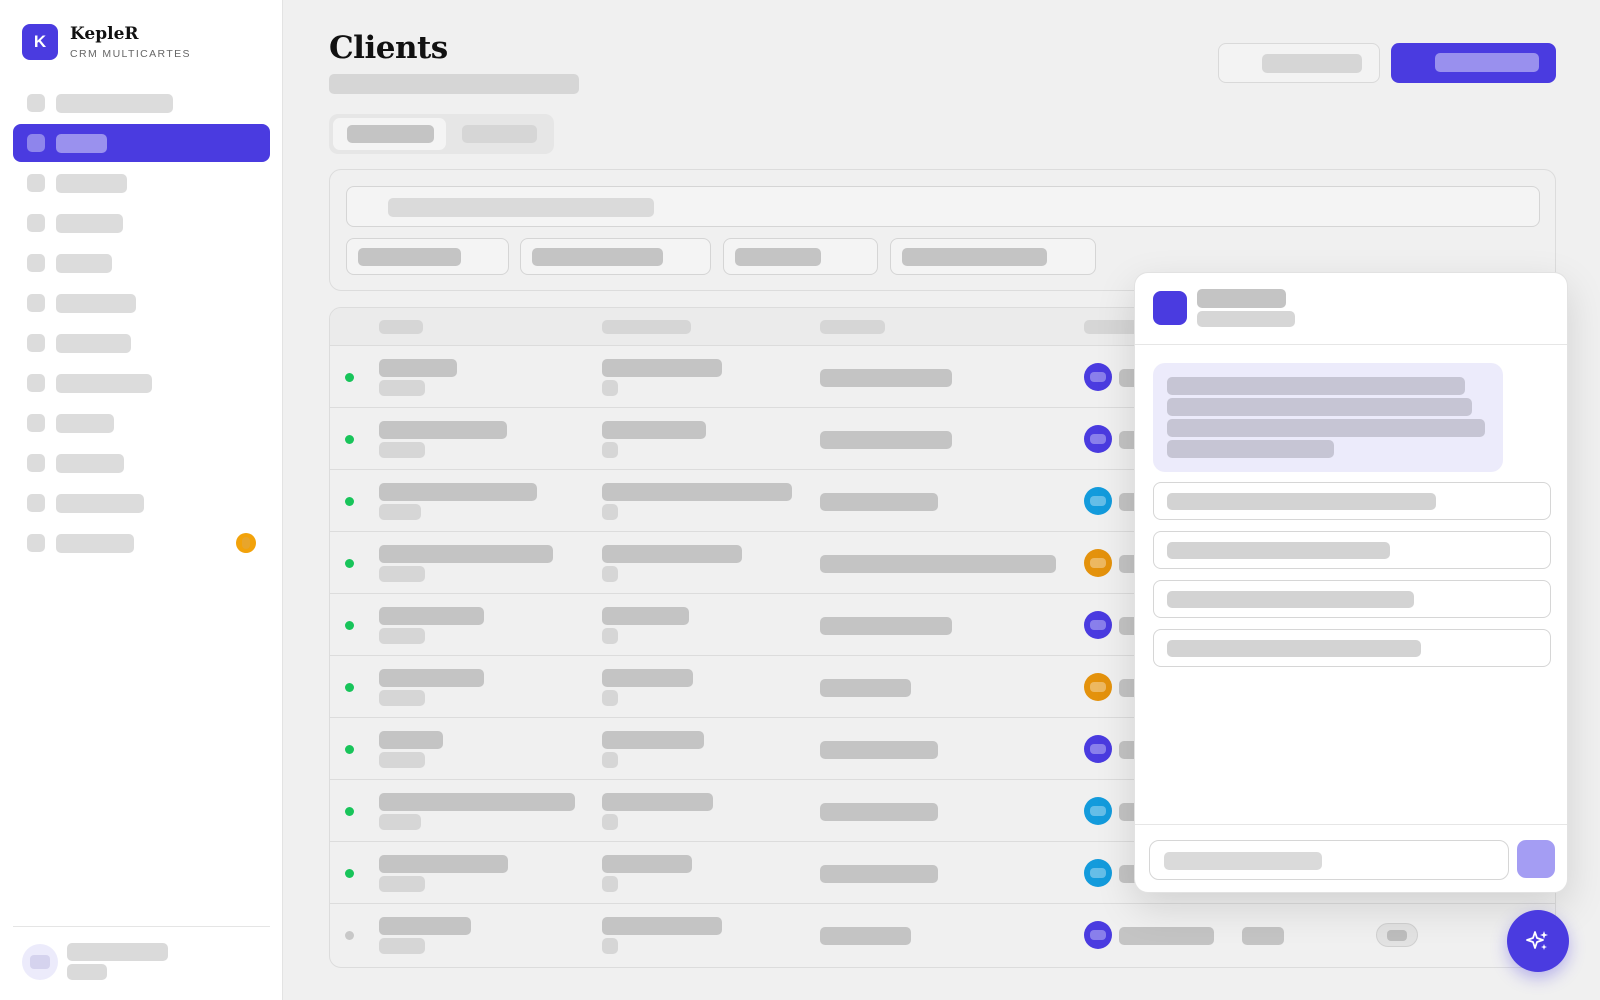 Image resolution: width=1600 pixels, height=1000 pixels. What do you see at coordinates (943, 206) in the screenshot?
I see `search-input` at bounding box center [943, 206].